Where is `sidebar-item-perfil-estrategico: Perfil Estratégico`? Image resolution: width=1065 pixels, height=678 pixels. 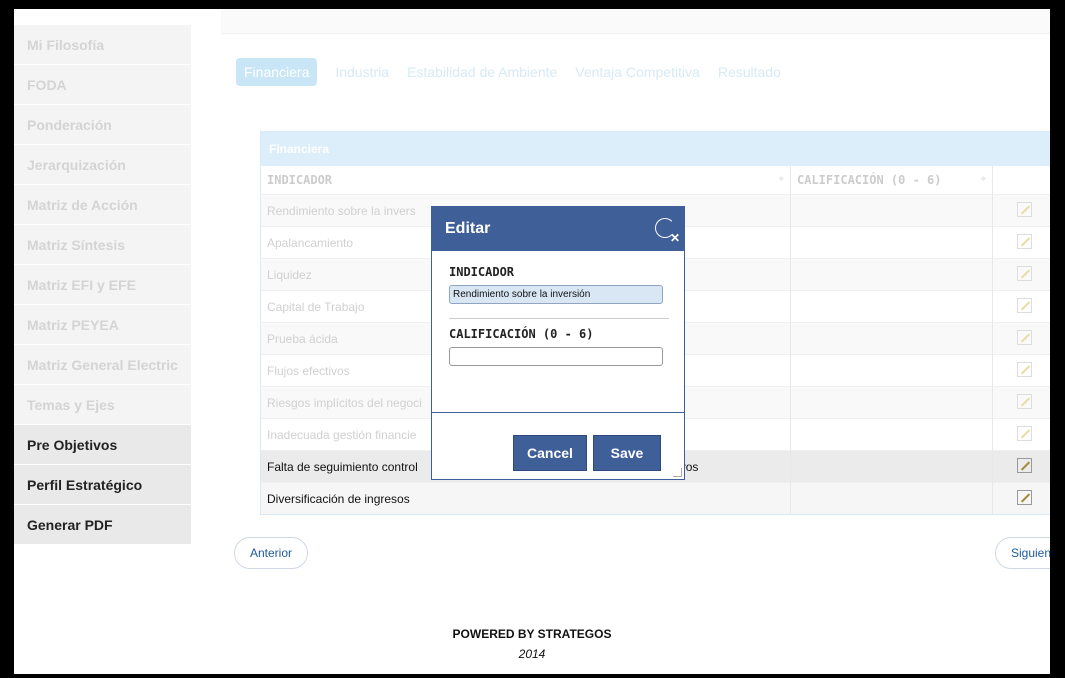 sidebar-item-perfil-estrategico: Perfil Estratégico is located at coordinates (102, 485).